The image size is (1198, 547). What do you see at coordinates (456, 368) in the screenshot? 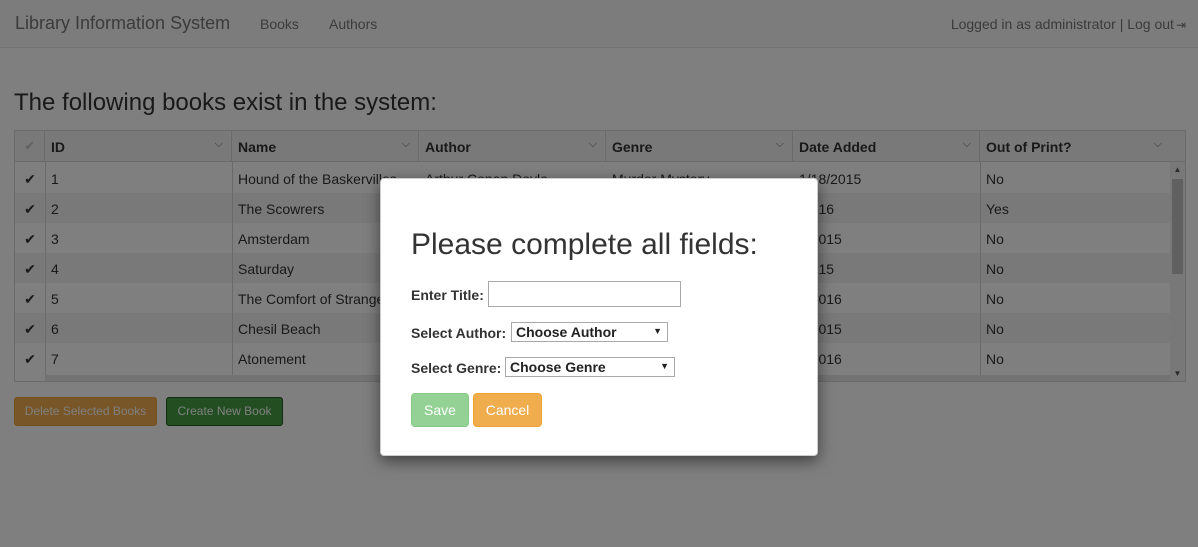
I see `genre-label: Select Genre:` at bounding box center [456, 368].